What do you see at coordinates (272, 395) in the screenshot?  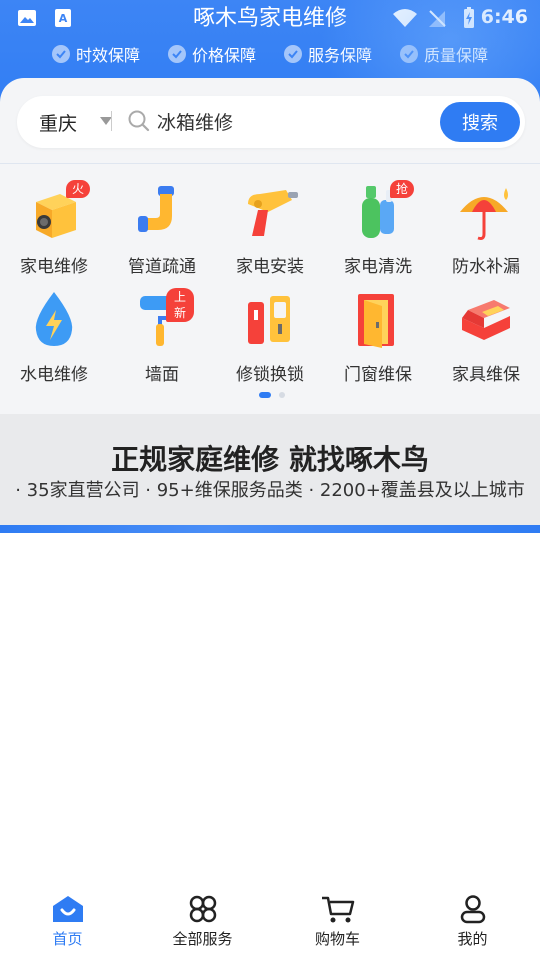 I see `page-indicator` at bounding box center [272, 395].